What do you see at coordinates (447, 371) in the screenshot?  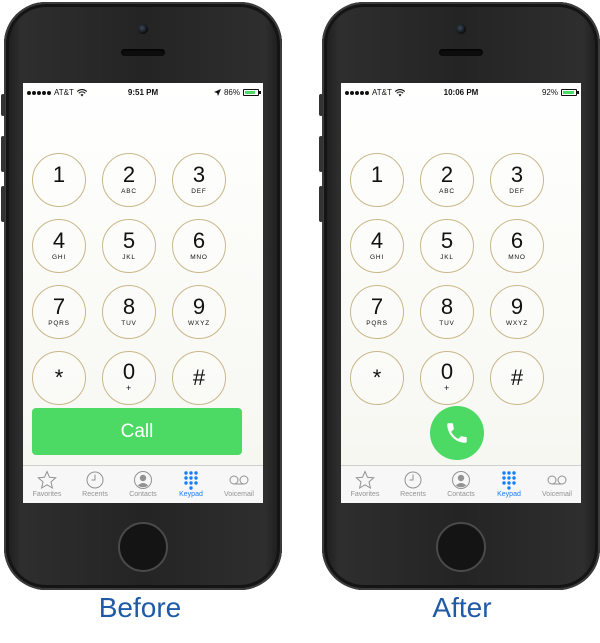 I see `key-digit: 0` at bounding box center [447, 371].